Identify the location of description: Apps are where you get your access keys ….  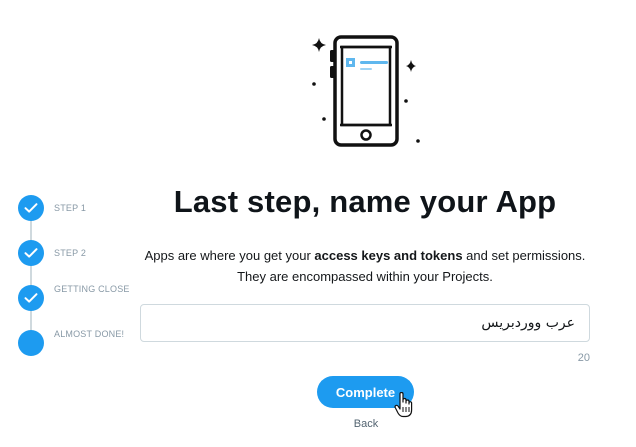
(365, 266).